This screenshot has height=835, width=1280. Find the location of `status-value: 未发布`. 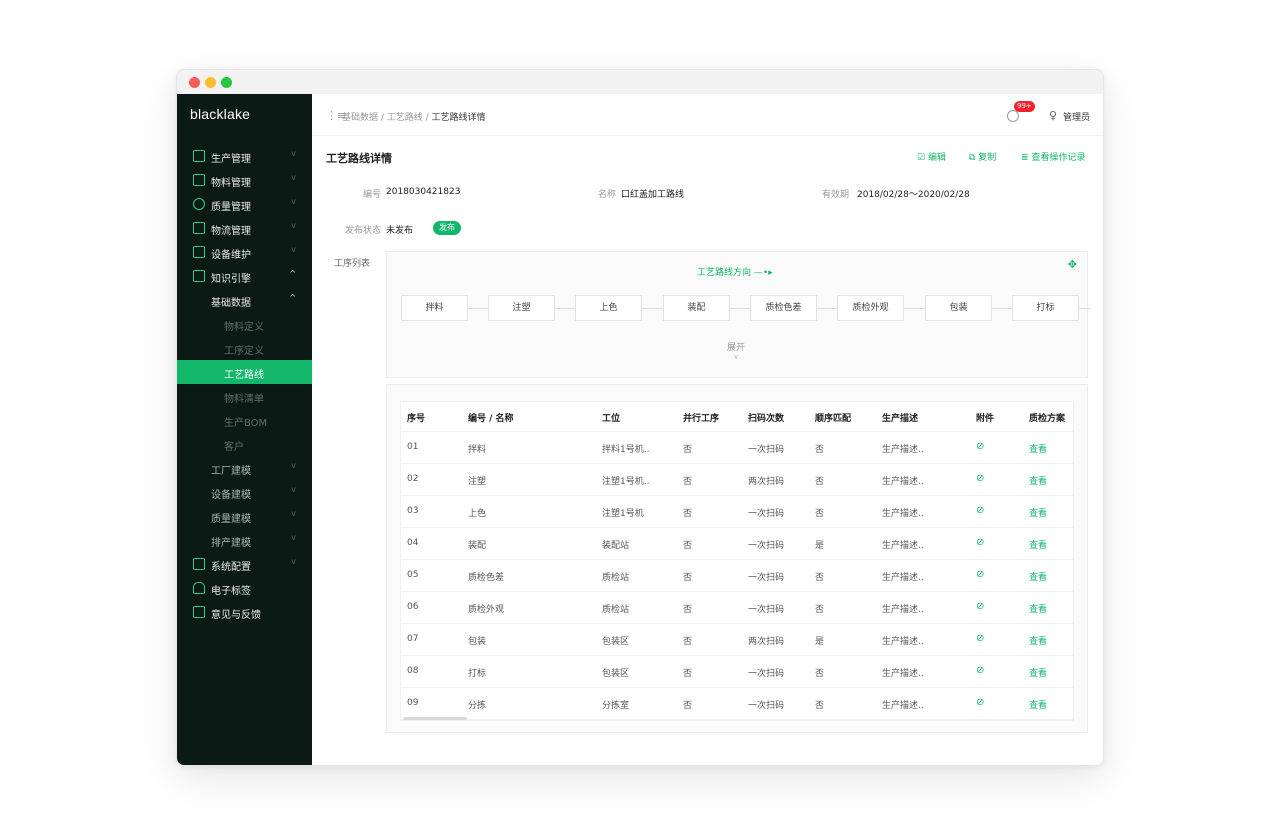

status-value: 未发布 is located at coordinates (400, 231).